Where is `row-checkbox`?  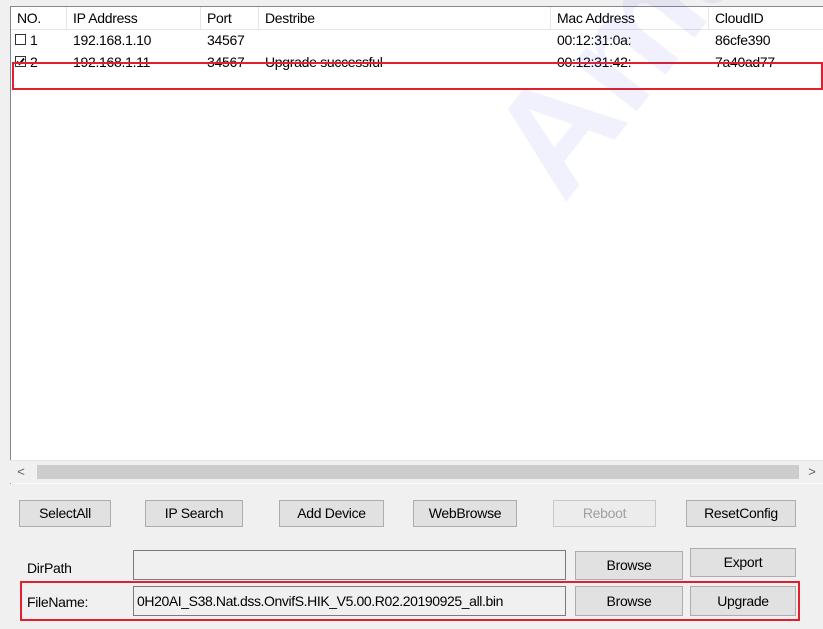
row-checkbox is located at coordinates (20, 39).